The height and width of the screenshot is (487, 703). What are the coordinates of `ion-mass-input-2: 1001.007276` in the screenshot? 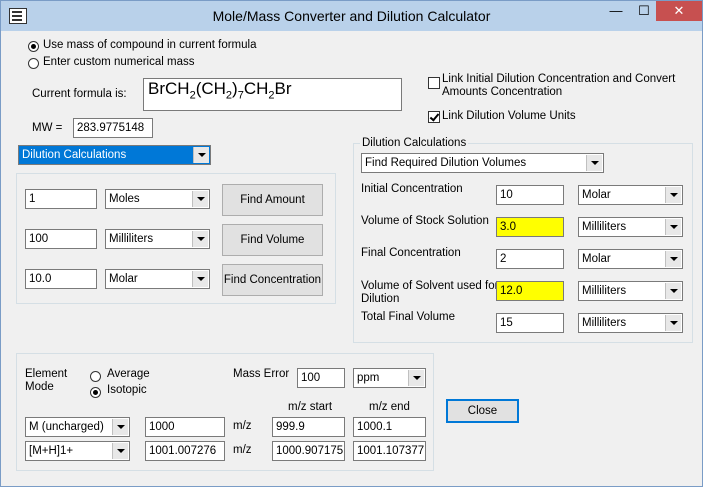 It's located at (185, 451).